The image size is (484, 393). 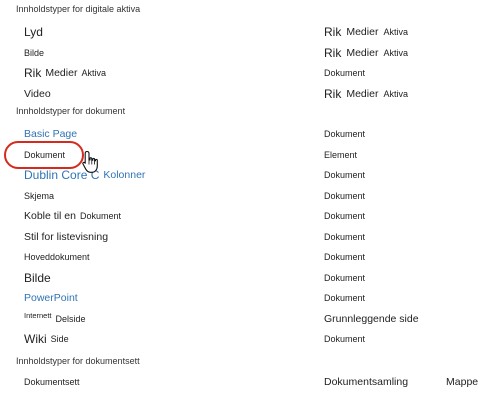 I want to click on content-type-name: Hoveddokument, so click(x=57, y=257).